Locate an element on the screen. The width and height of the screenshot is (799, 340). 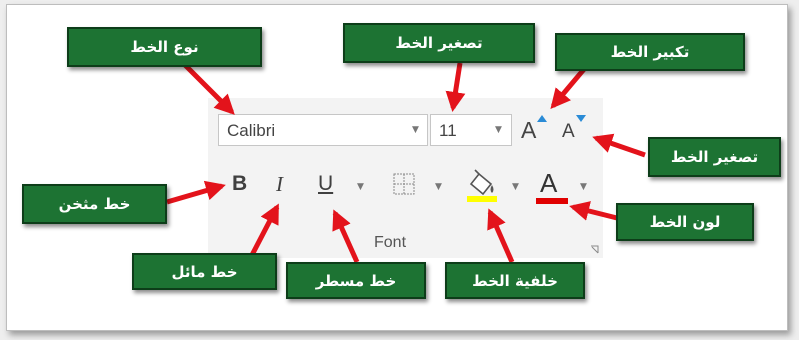
arrow-highlight is located at coordinates (501, 236).